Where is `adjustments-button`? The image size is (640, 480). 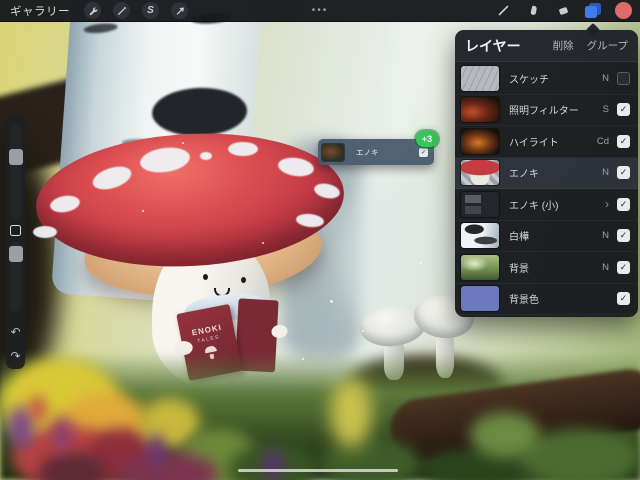
adjustments-button is located at coordinates (121, 10).